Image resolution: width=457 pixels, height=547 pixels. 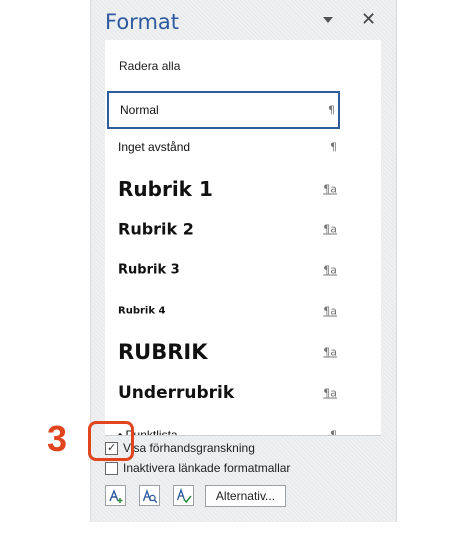 What do you see at coordinates (111, 441) in the screenshot?
I see `highlight-box-annotation` at bounding box center [111, 441].